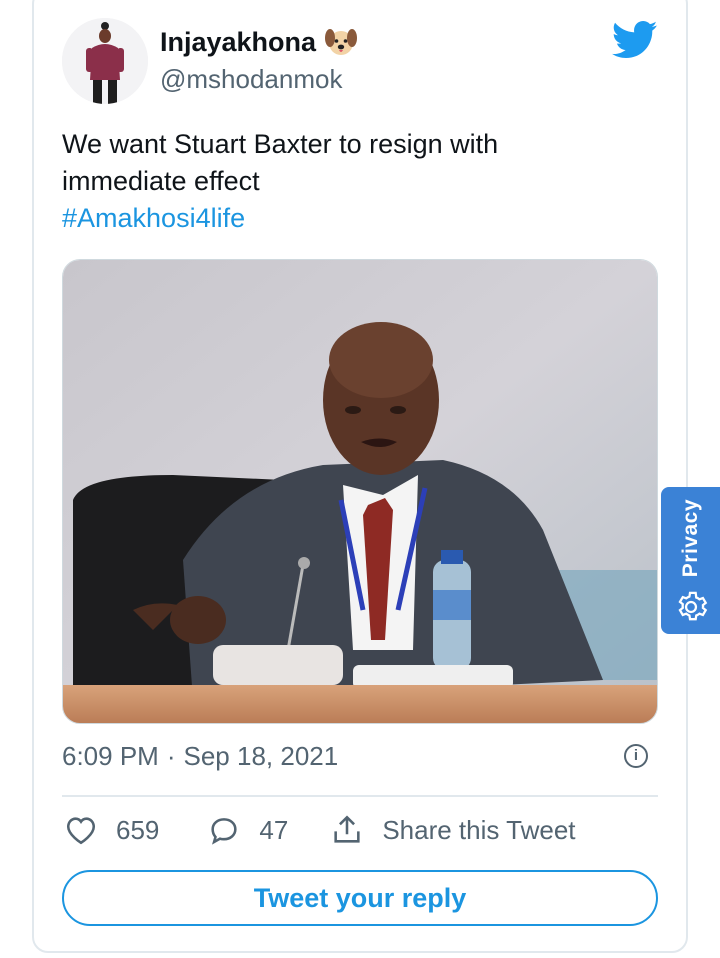  I want to click on likes-count: 659, so click(138, 829).